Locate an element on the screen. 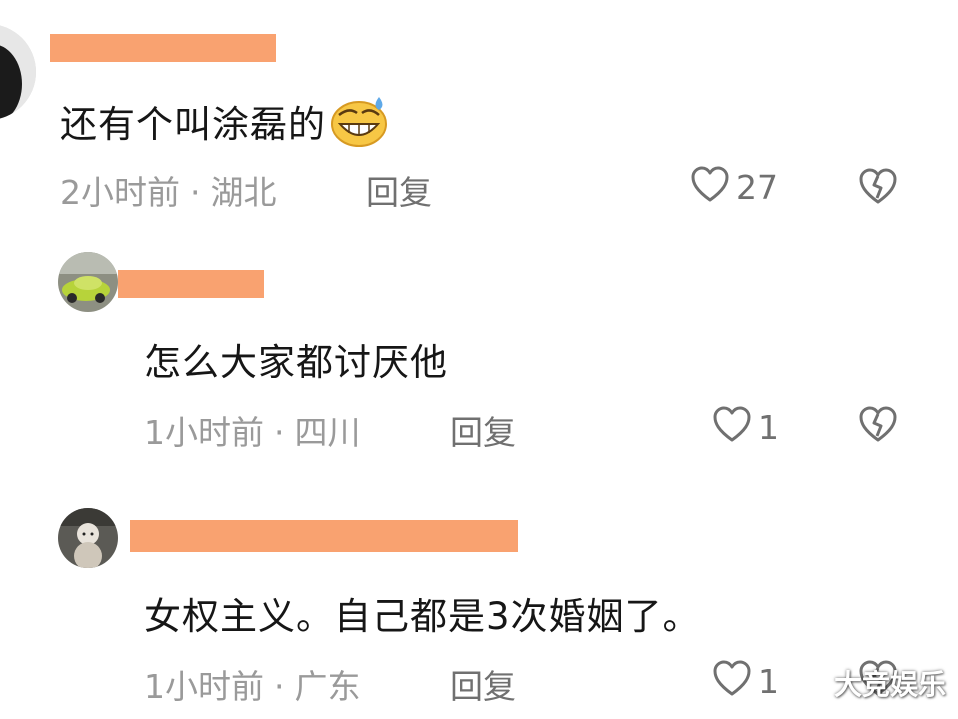 This screenshot has height=719, width=958. grinning-sweat-emoji-icon is located at coordinates (359, 126).